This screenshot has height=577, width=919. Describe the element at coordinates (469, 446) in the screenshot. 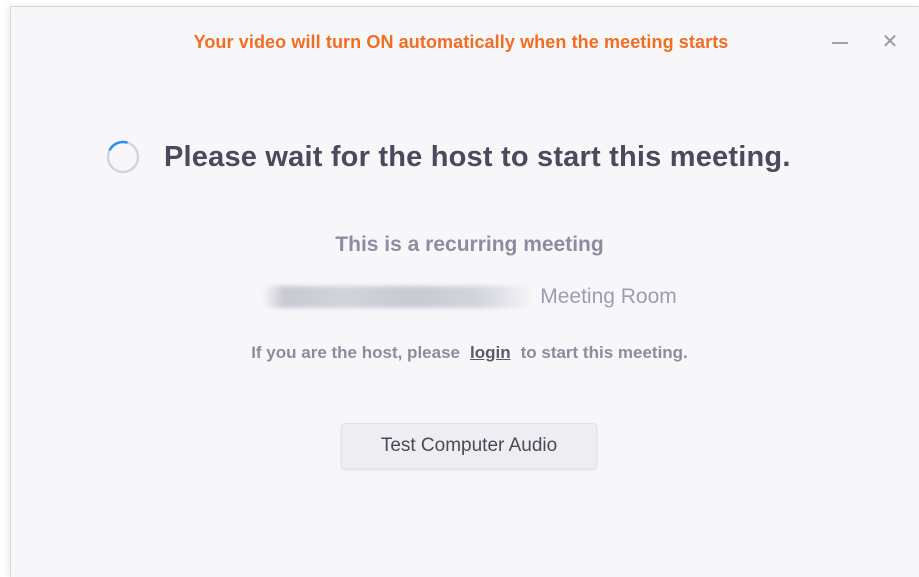

I see `test-computer-audio-button: Test Computer Audio` at that location.